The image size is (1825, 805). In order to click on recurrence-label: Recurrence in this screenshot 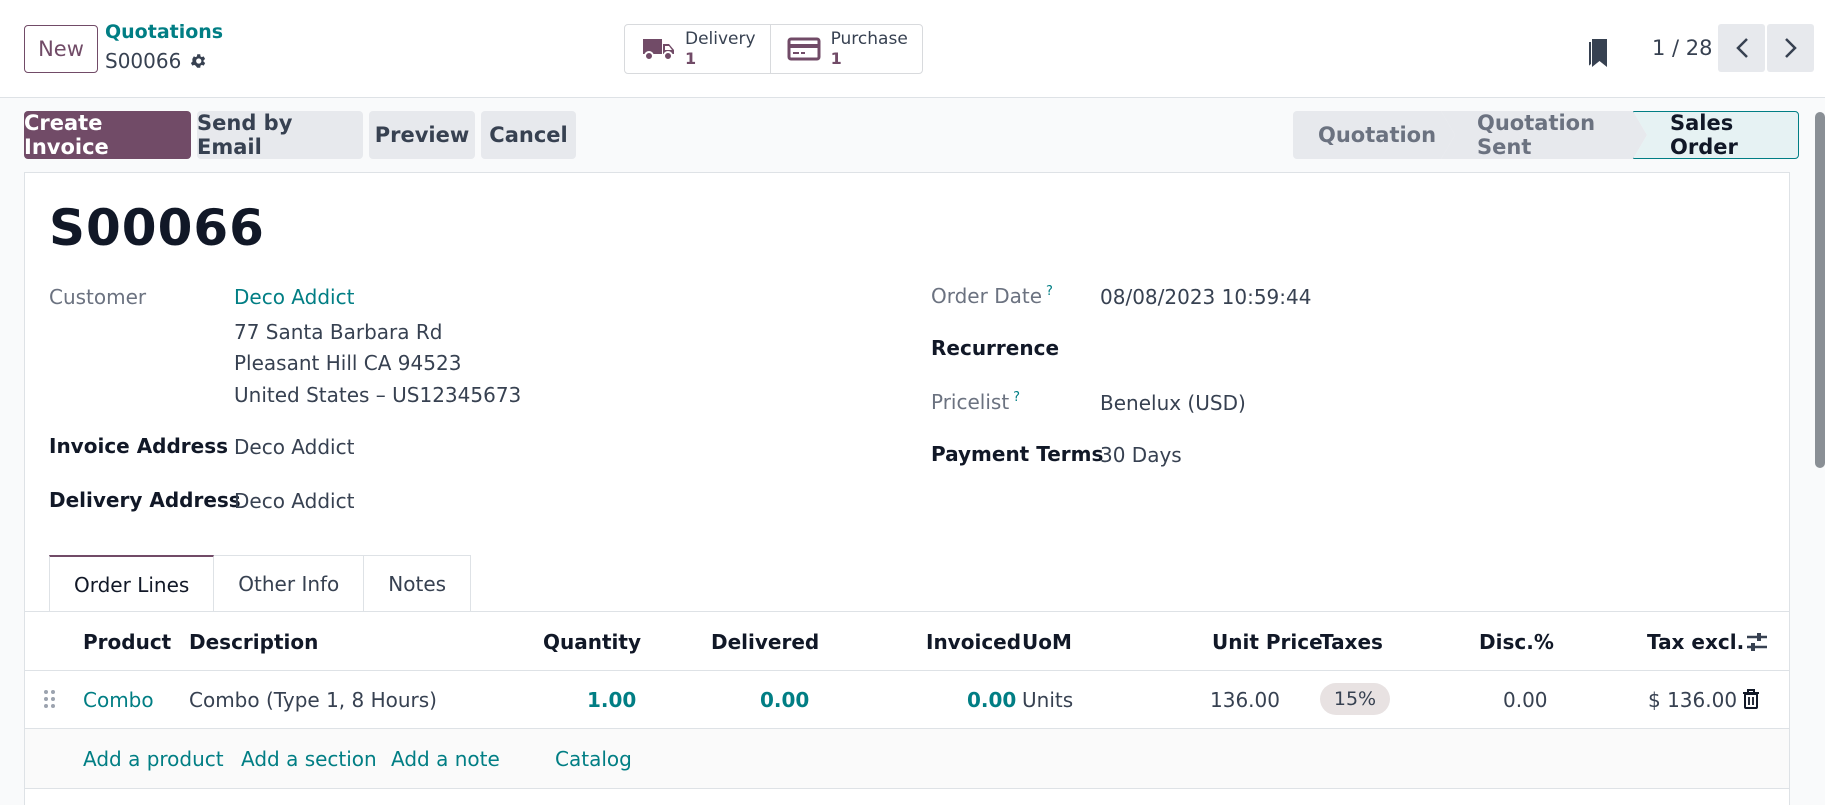, I will do `click(995, 348)`.